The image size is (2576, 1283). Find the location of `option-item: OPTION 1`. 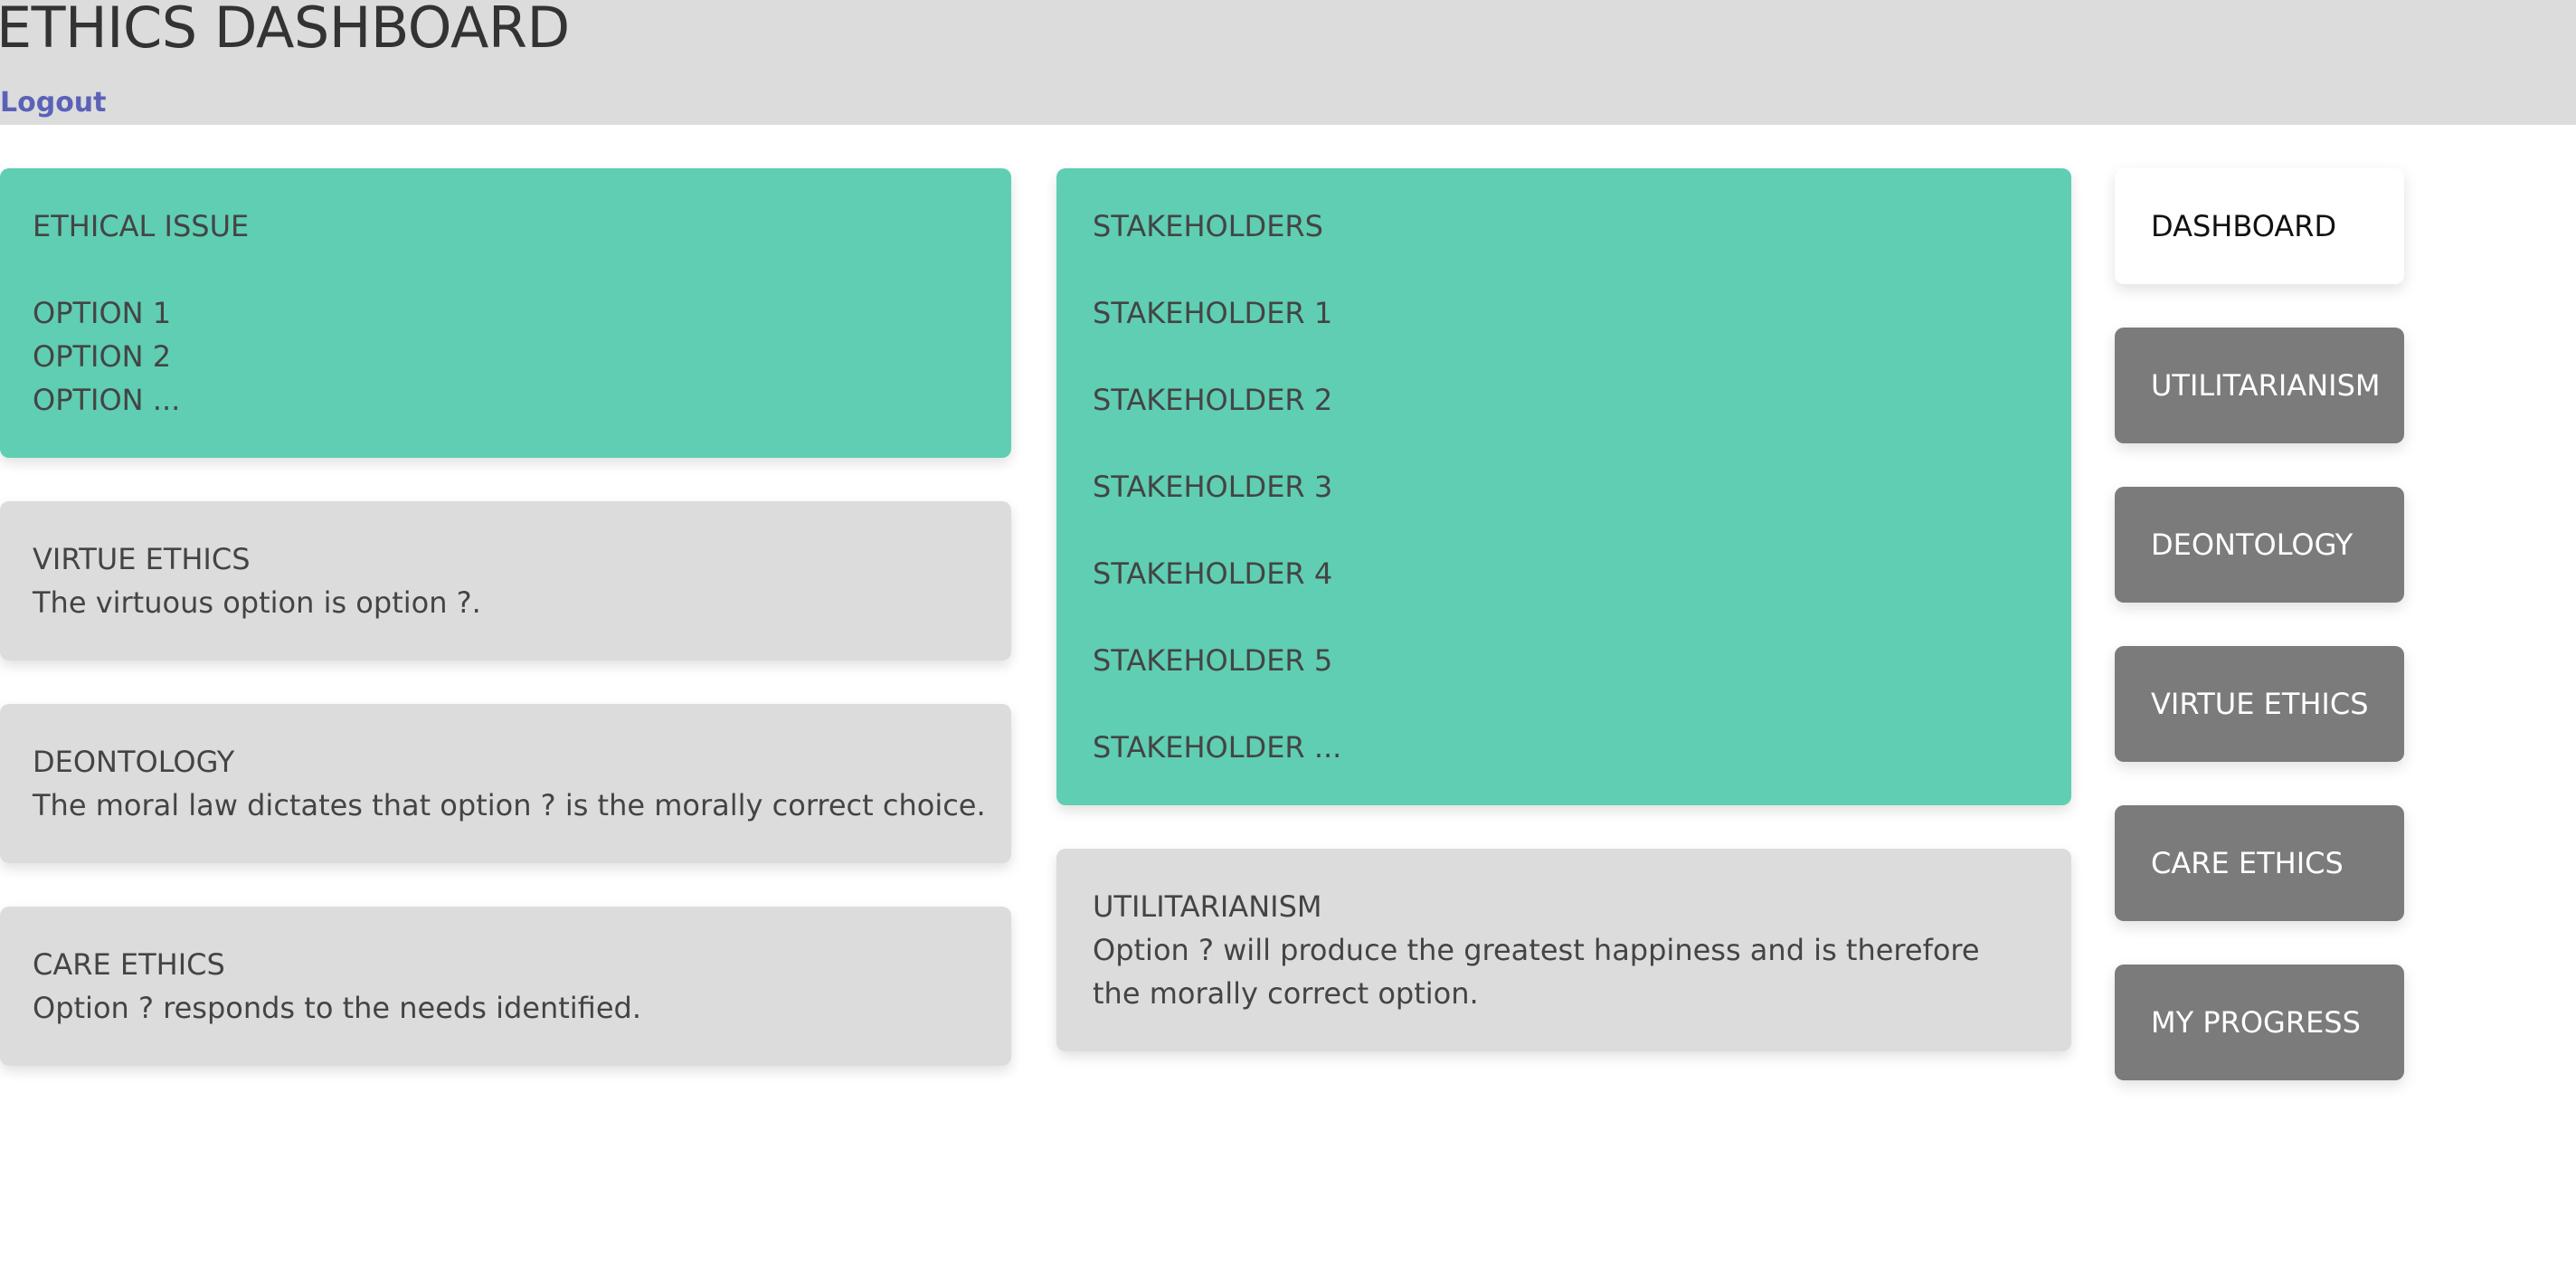

option-item: OPTION 1 is located at coordinates (102, 313).